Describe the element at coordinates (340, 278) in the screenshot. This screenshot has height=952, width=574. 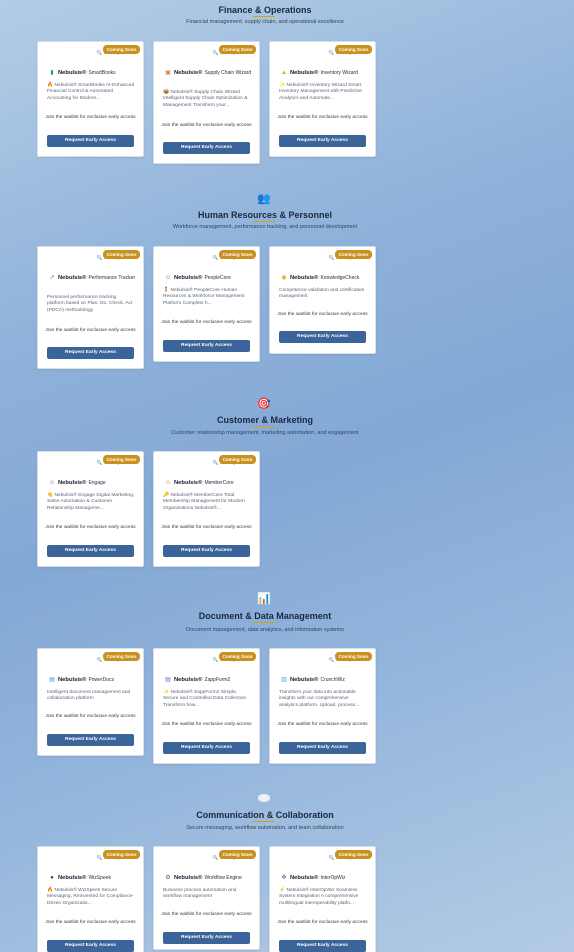
I see `product-name: KnowledgeCheck` at that location.